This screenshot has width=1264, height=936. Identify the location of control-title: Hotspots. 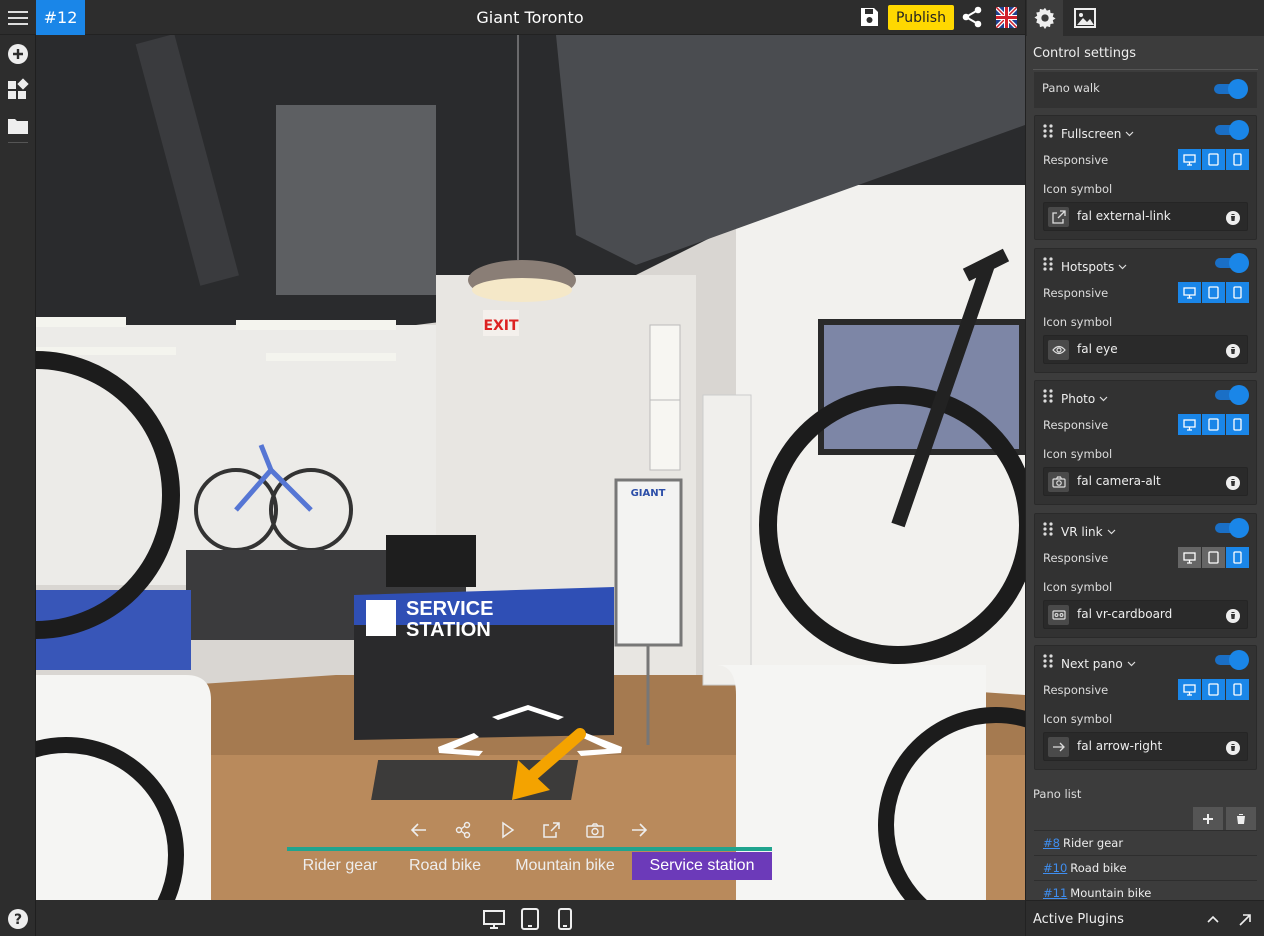
(1094, 265).